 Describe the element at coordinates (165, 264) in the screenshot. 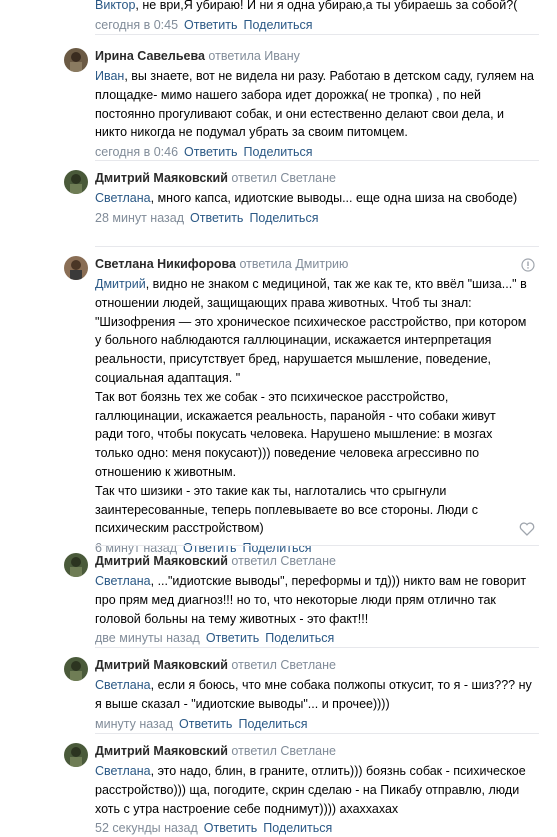

I see `author-name: Светлана Никифорова` at that location.